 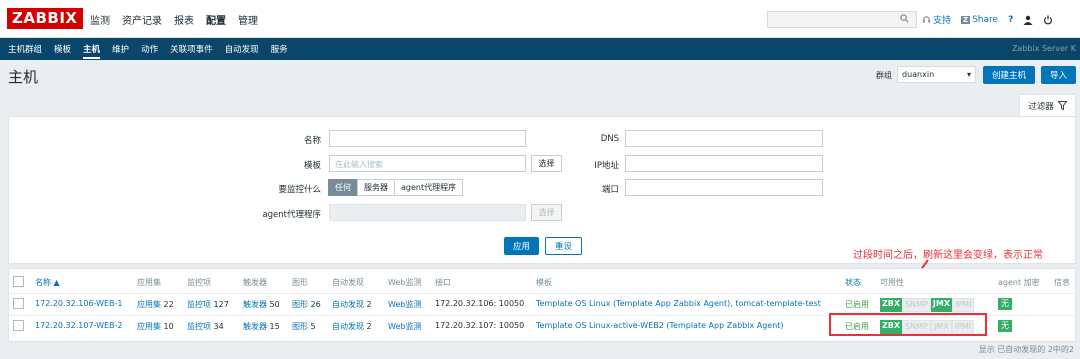 I want to click on col-status-header: 状态, so click(x=853, y=282).